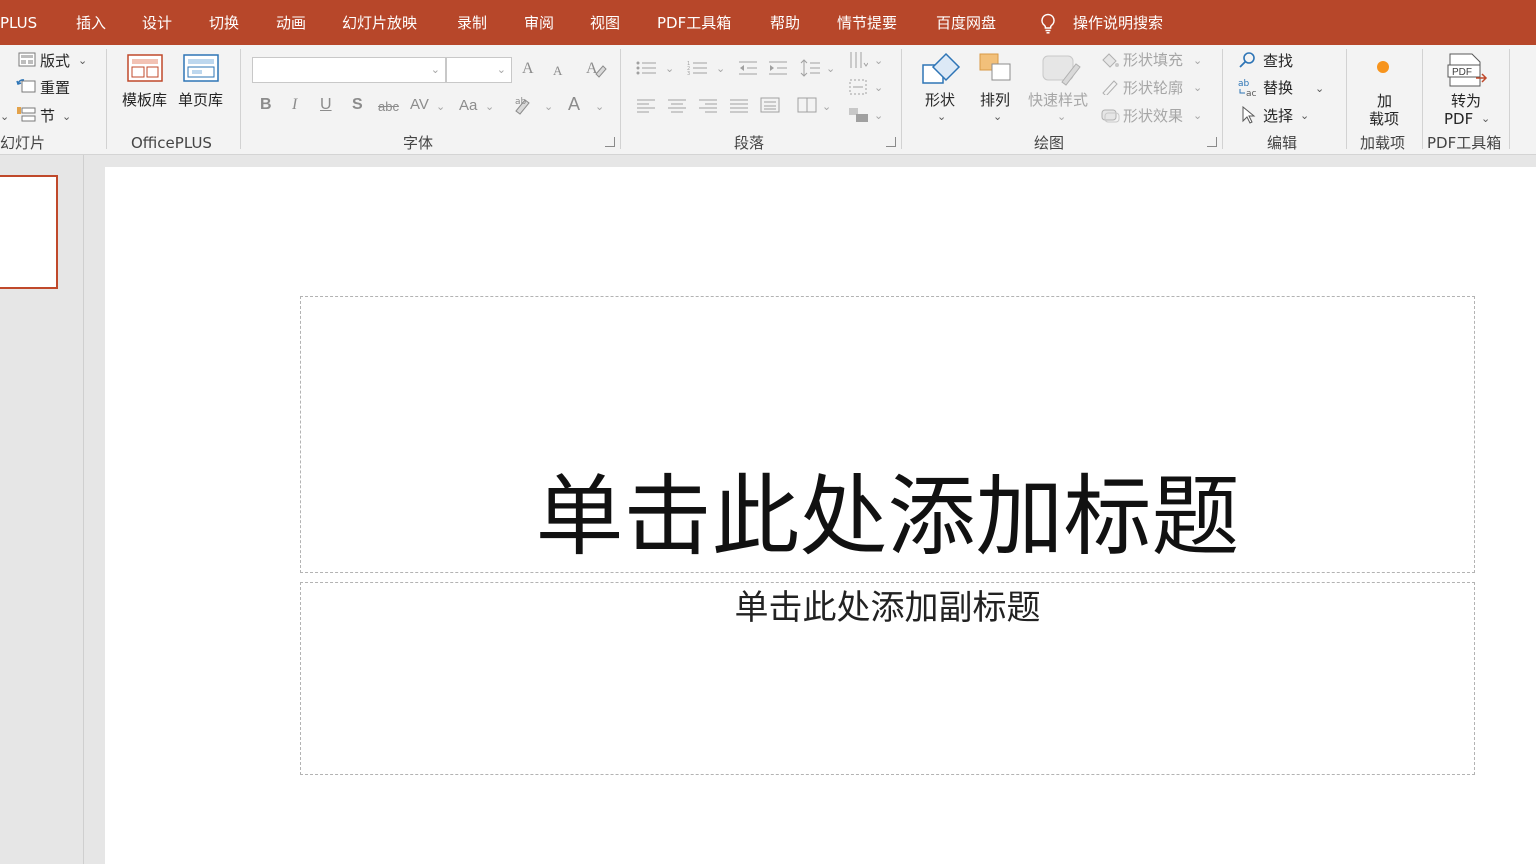 This screenshot has width=1536, height=864. What do you see at coordinates (1058, 100) in the screenshot?
I see `quick-styles-button: 快速样式` at bounding box center [1058, 100].